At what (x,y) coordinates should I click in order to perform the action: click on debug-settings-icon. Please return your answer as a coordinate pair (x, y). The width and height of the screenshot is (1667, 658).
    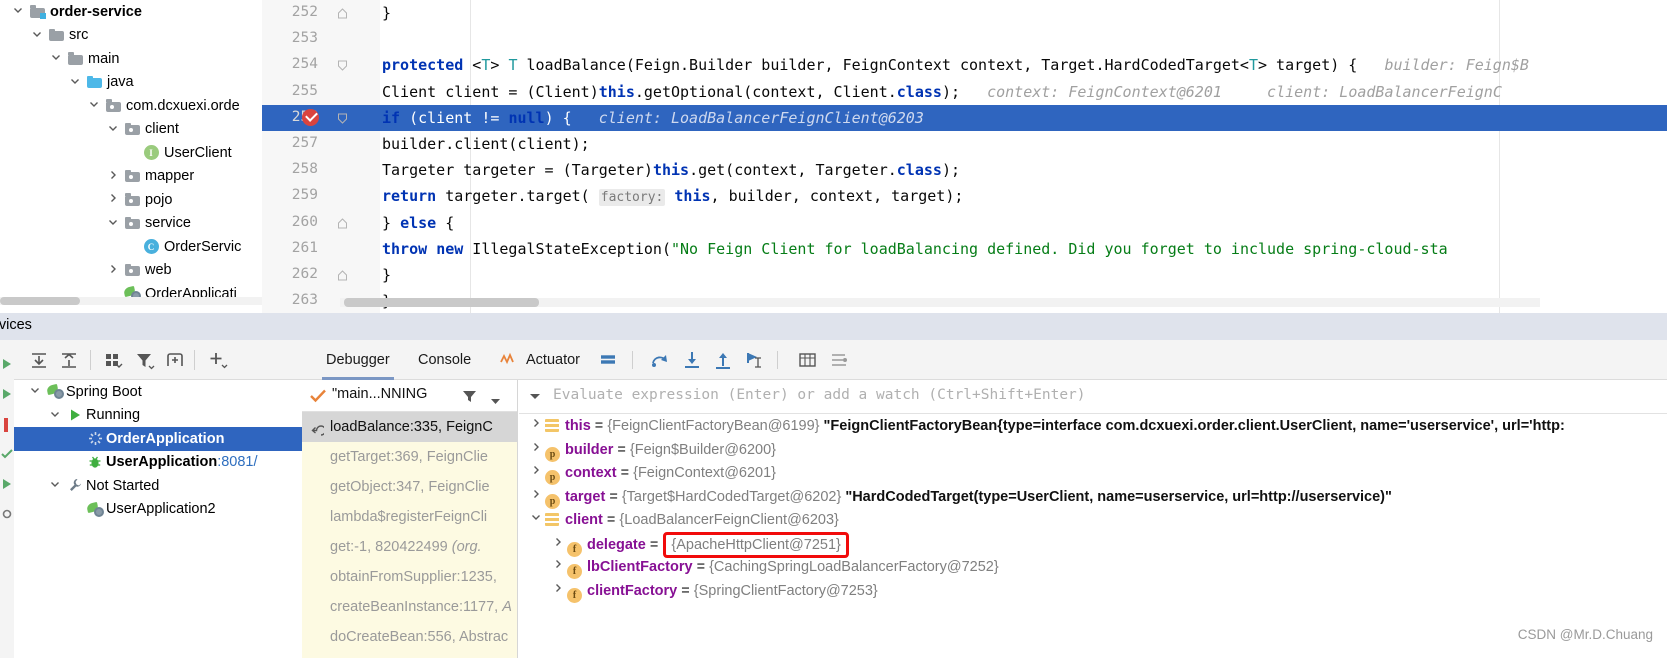
    Looking at the image, I should click on (839, 360).